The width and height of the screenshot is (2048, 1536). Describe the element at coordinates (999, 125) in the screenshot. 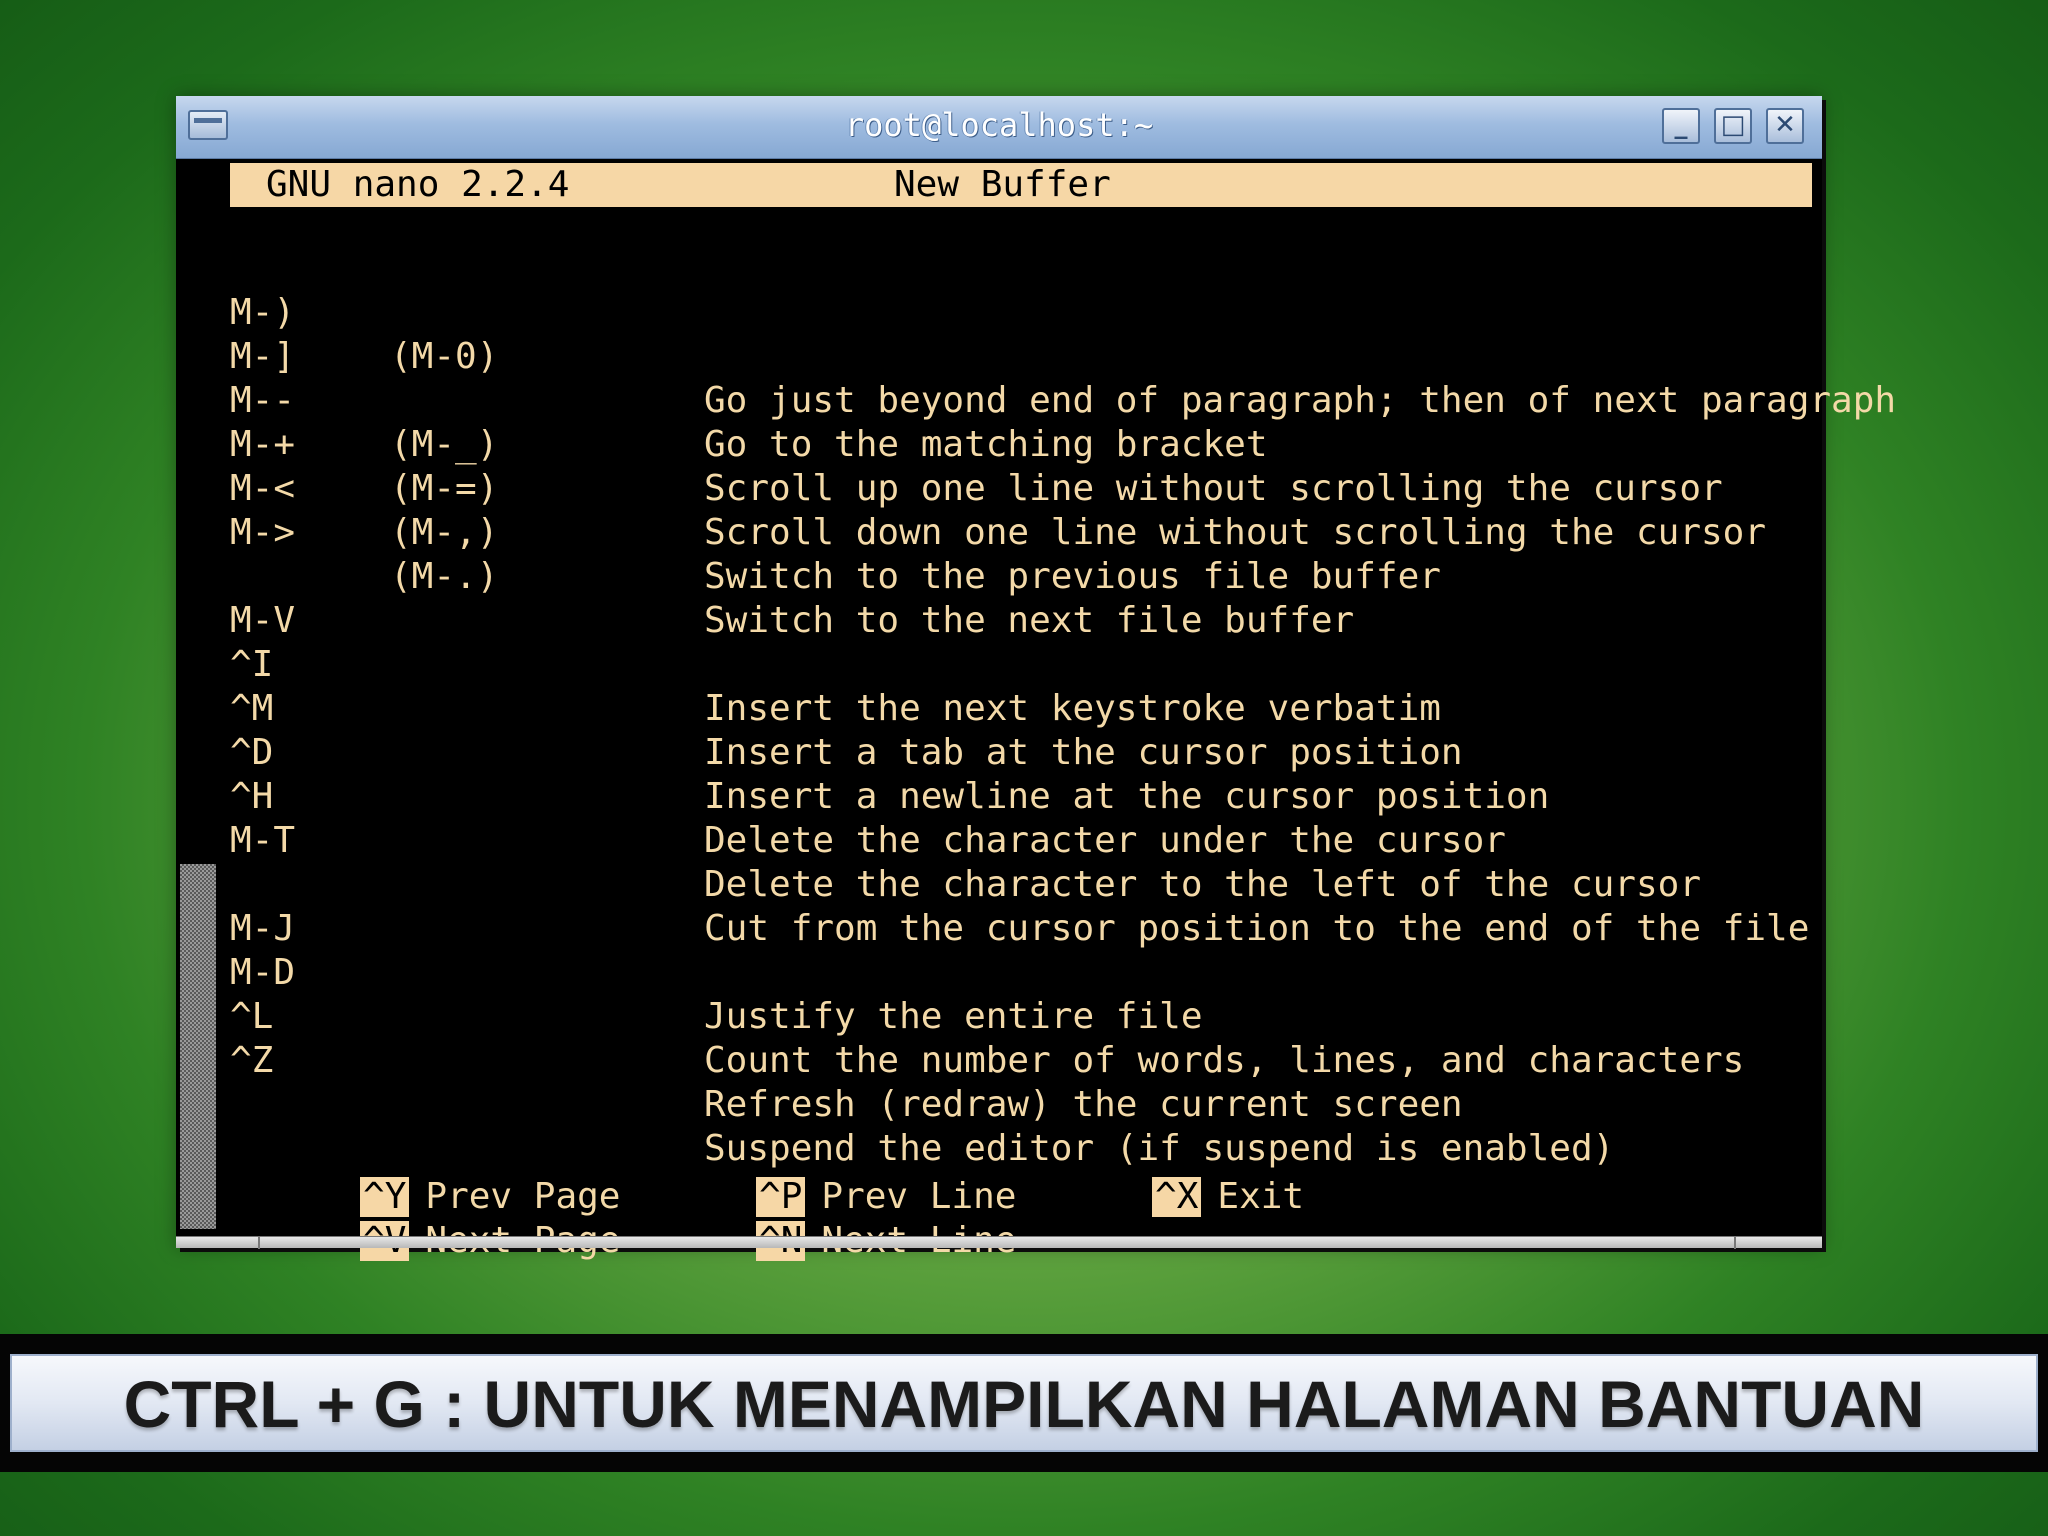

I see `window-title: root@localhost:~` at that location.